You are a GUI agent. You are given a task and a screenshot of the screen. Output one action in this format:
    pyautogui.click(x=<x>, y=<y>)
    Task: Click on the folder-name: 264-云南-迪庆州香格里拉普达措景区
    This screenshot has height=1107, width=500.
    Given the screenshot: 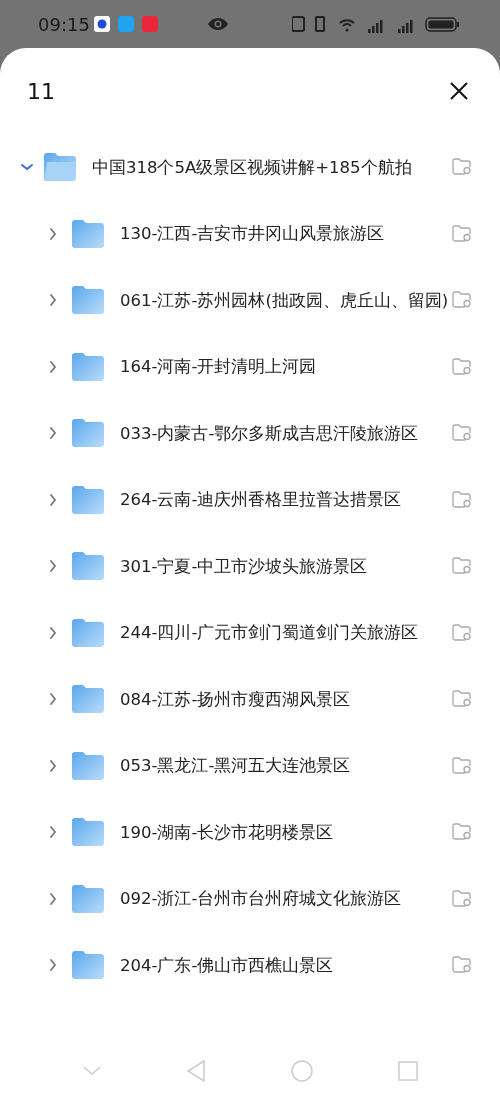 What is the action you would take?
    pyautogui.click(x=261, y=500)
    